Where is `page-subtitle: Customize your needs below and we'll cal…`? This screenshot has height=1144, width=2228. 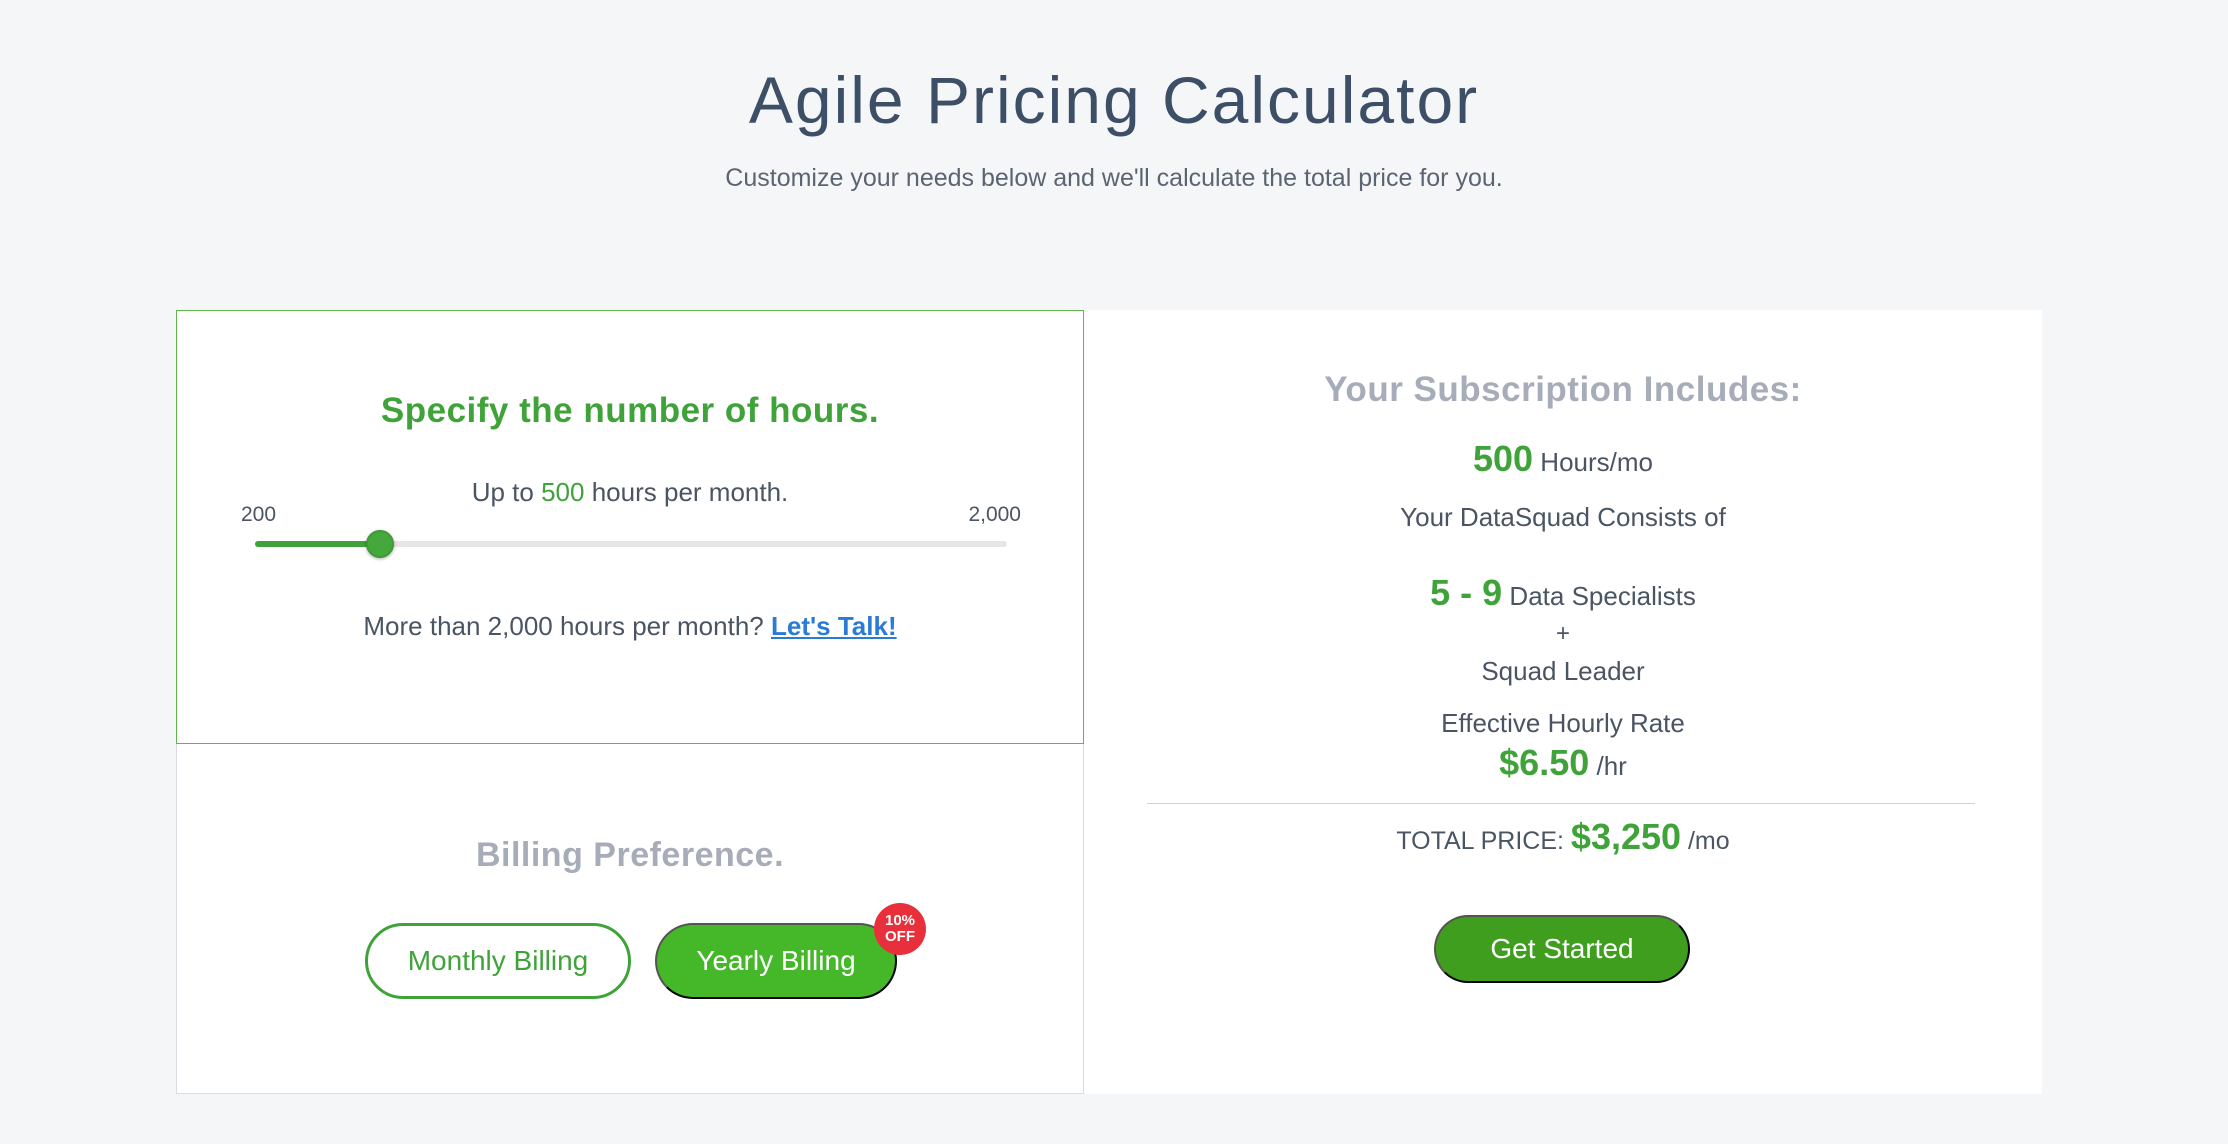 page-subtitle: Customize your needs below and we'll cal… is located at coordinates (1114, 178).